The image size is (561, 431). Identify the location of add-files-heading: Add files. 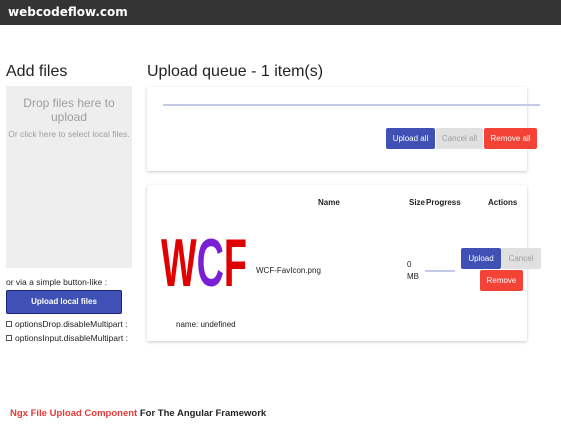
(37, 71).